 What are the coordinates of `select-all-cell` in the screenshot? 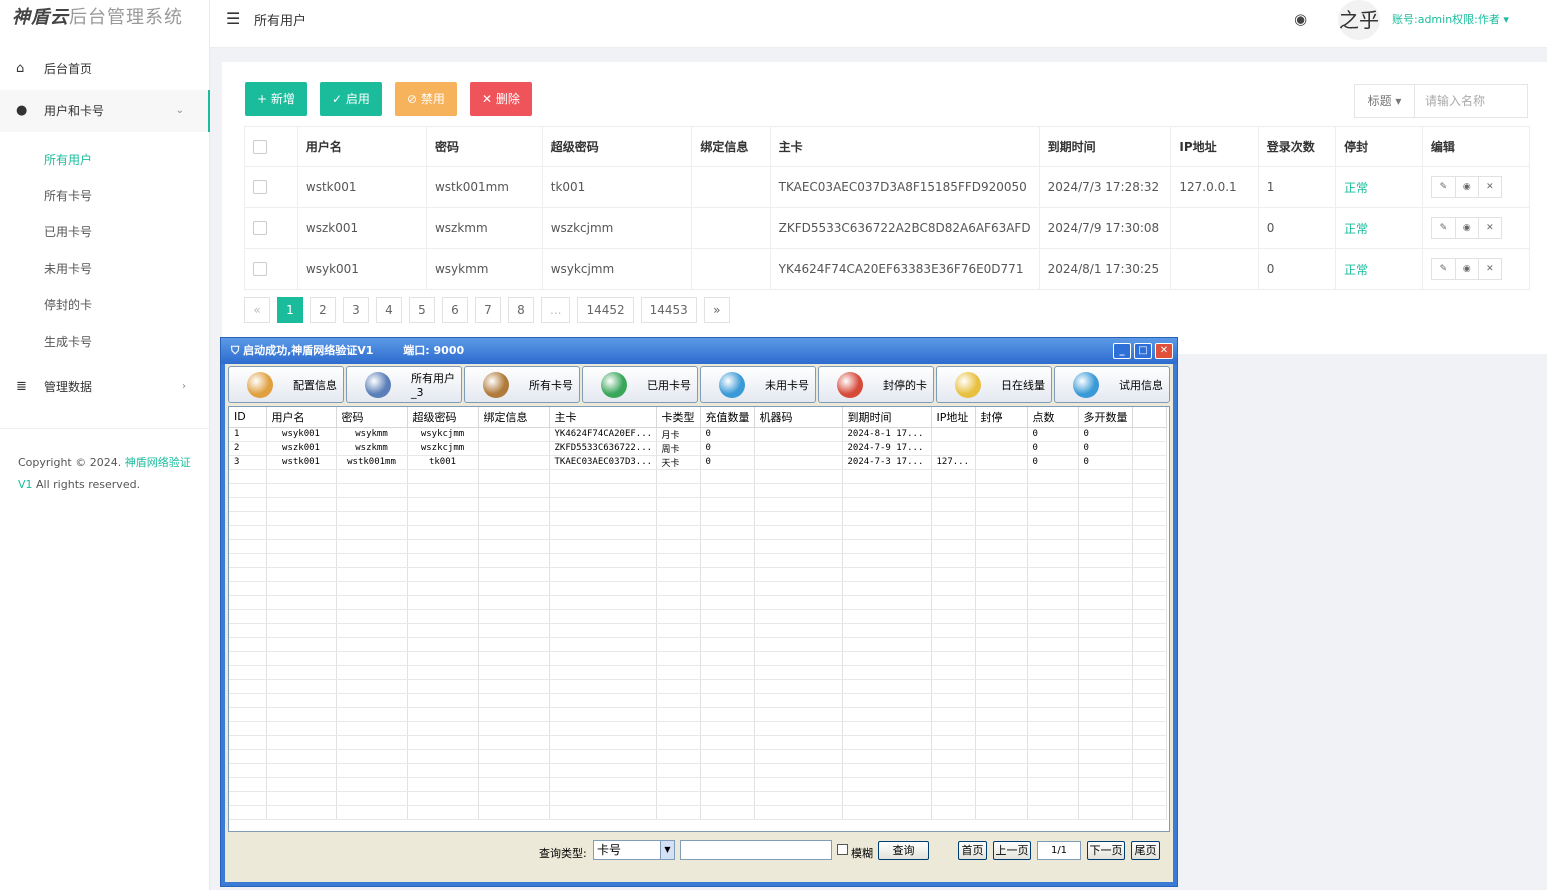 It's located at (271, 146).